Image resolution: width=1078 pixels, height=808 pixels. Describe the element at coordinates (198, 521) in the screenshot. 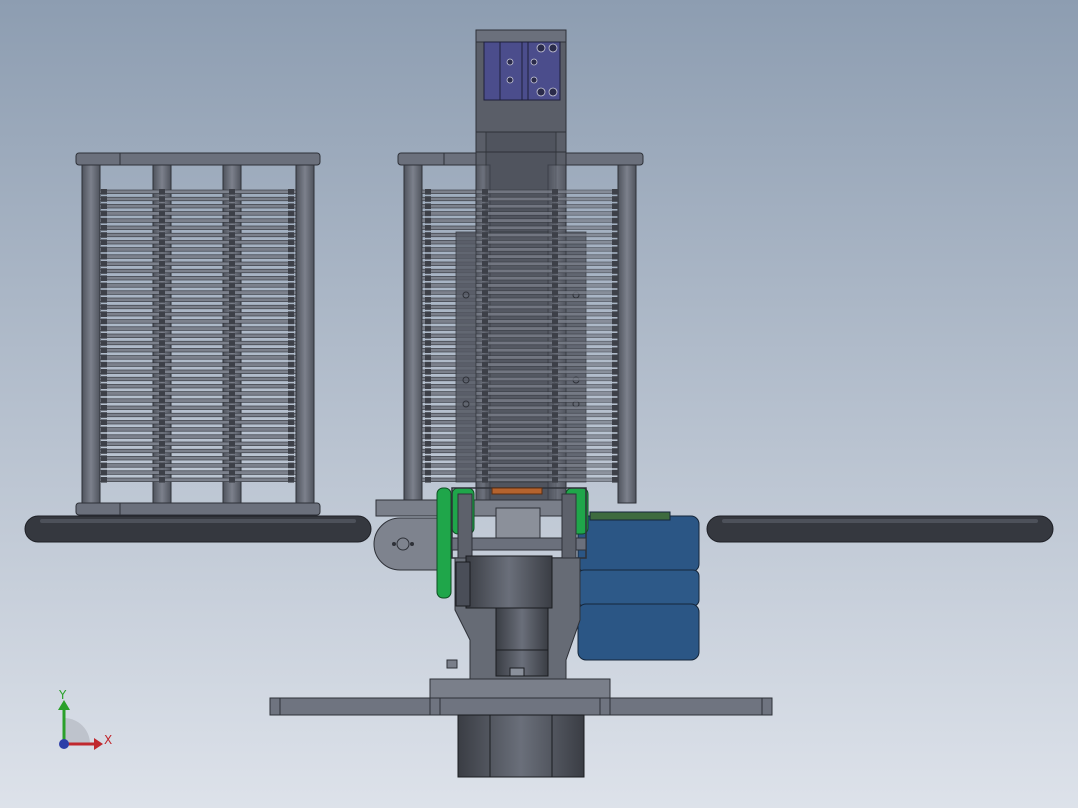

I see `left-belt-highlight` at that location.